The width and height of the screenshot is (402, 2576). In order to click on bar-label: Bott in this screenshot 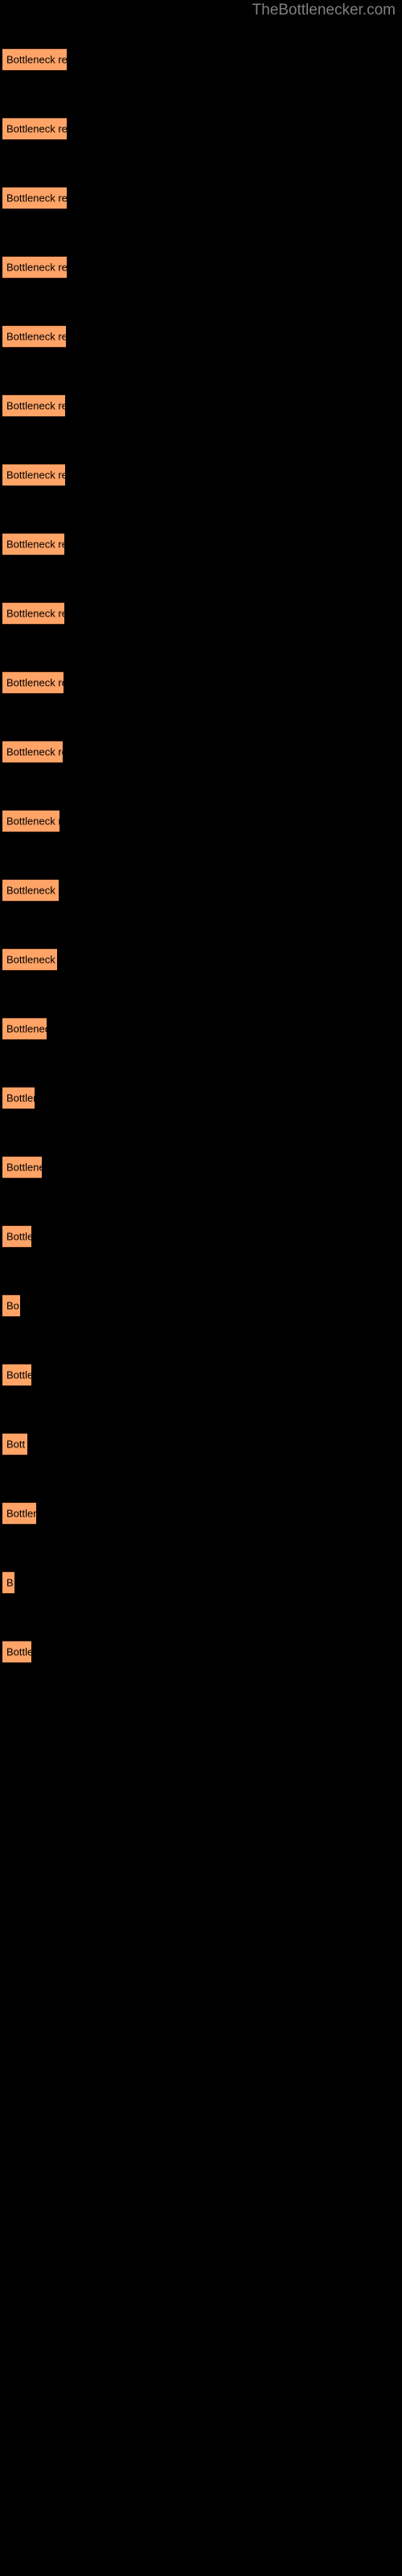, I will do `click(16, 1444)`.